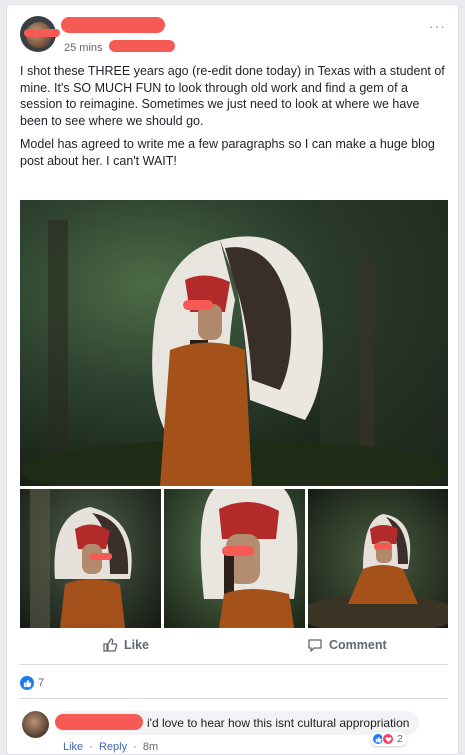  I want to click on comment-actions: Like · Reply · 8m, so click(110, 747).